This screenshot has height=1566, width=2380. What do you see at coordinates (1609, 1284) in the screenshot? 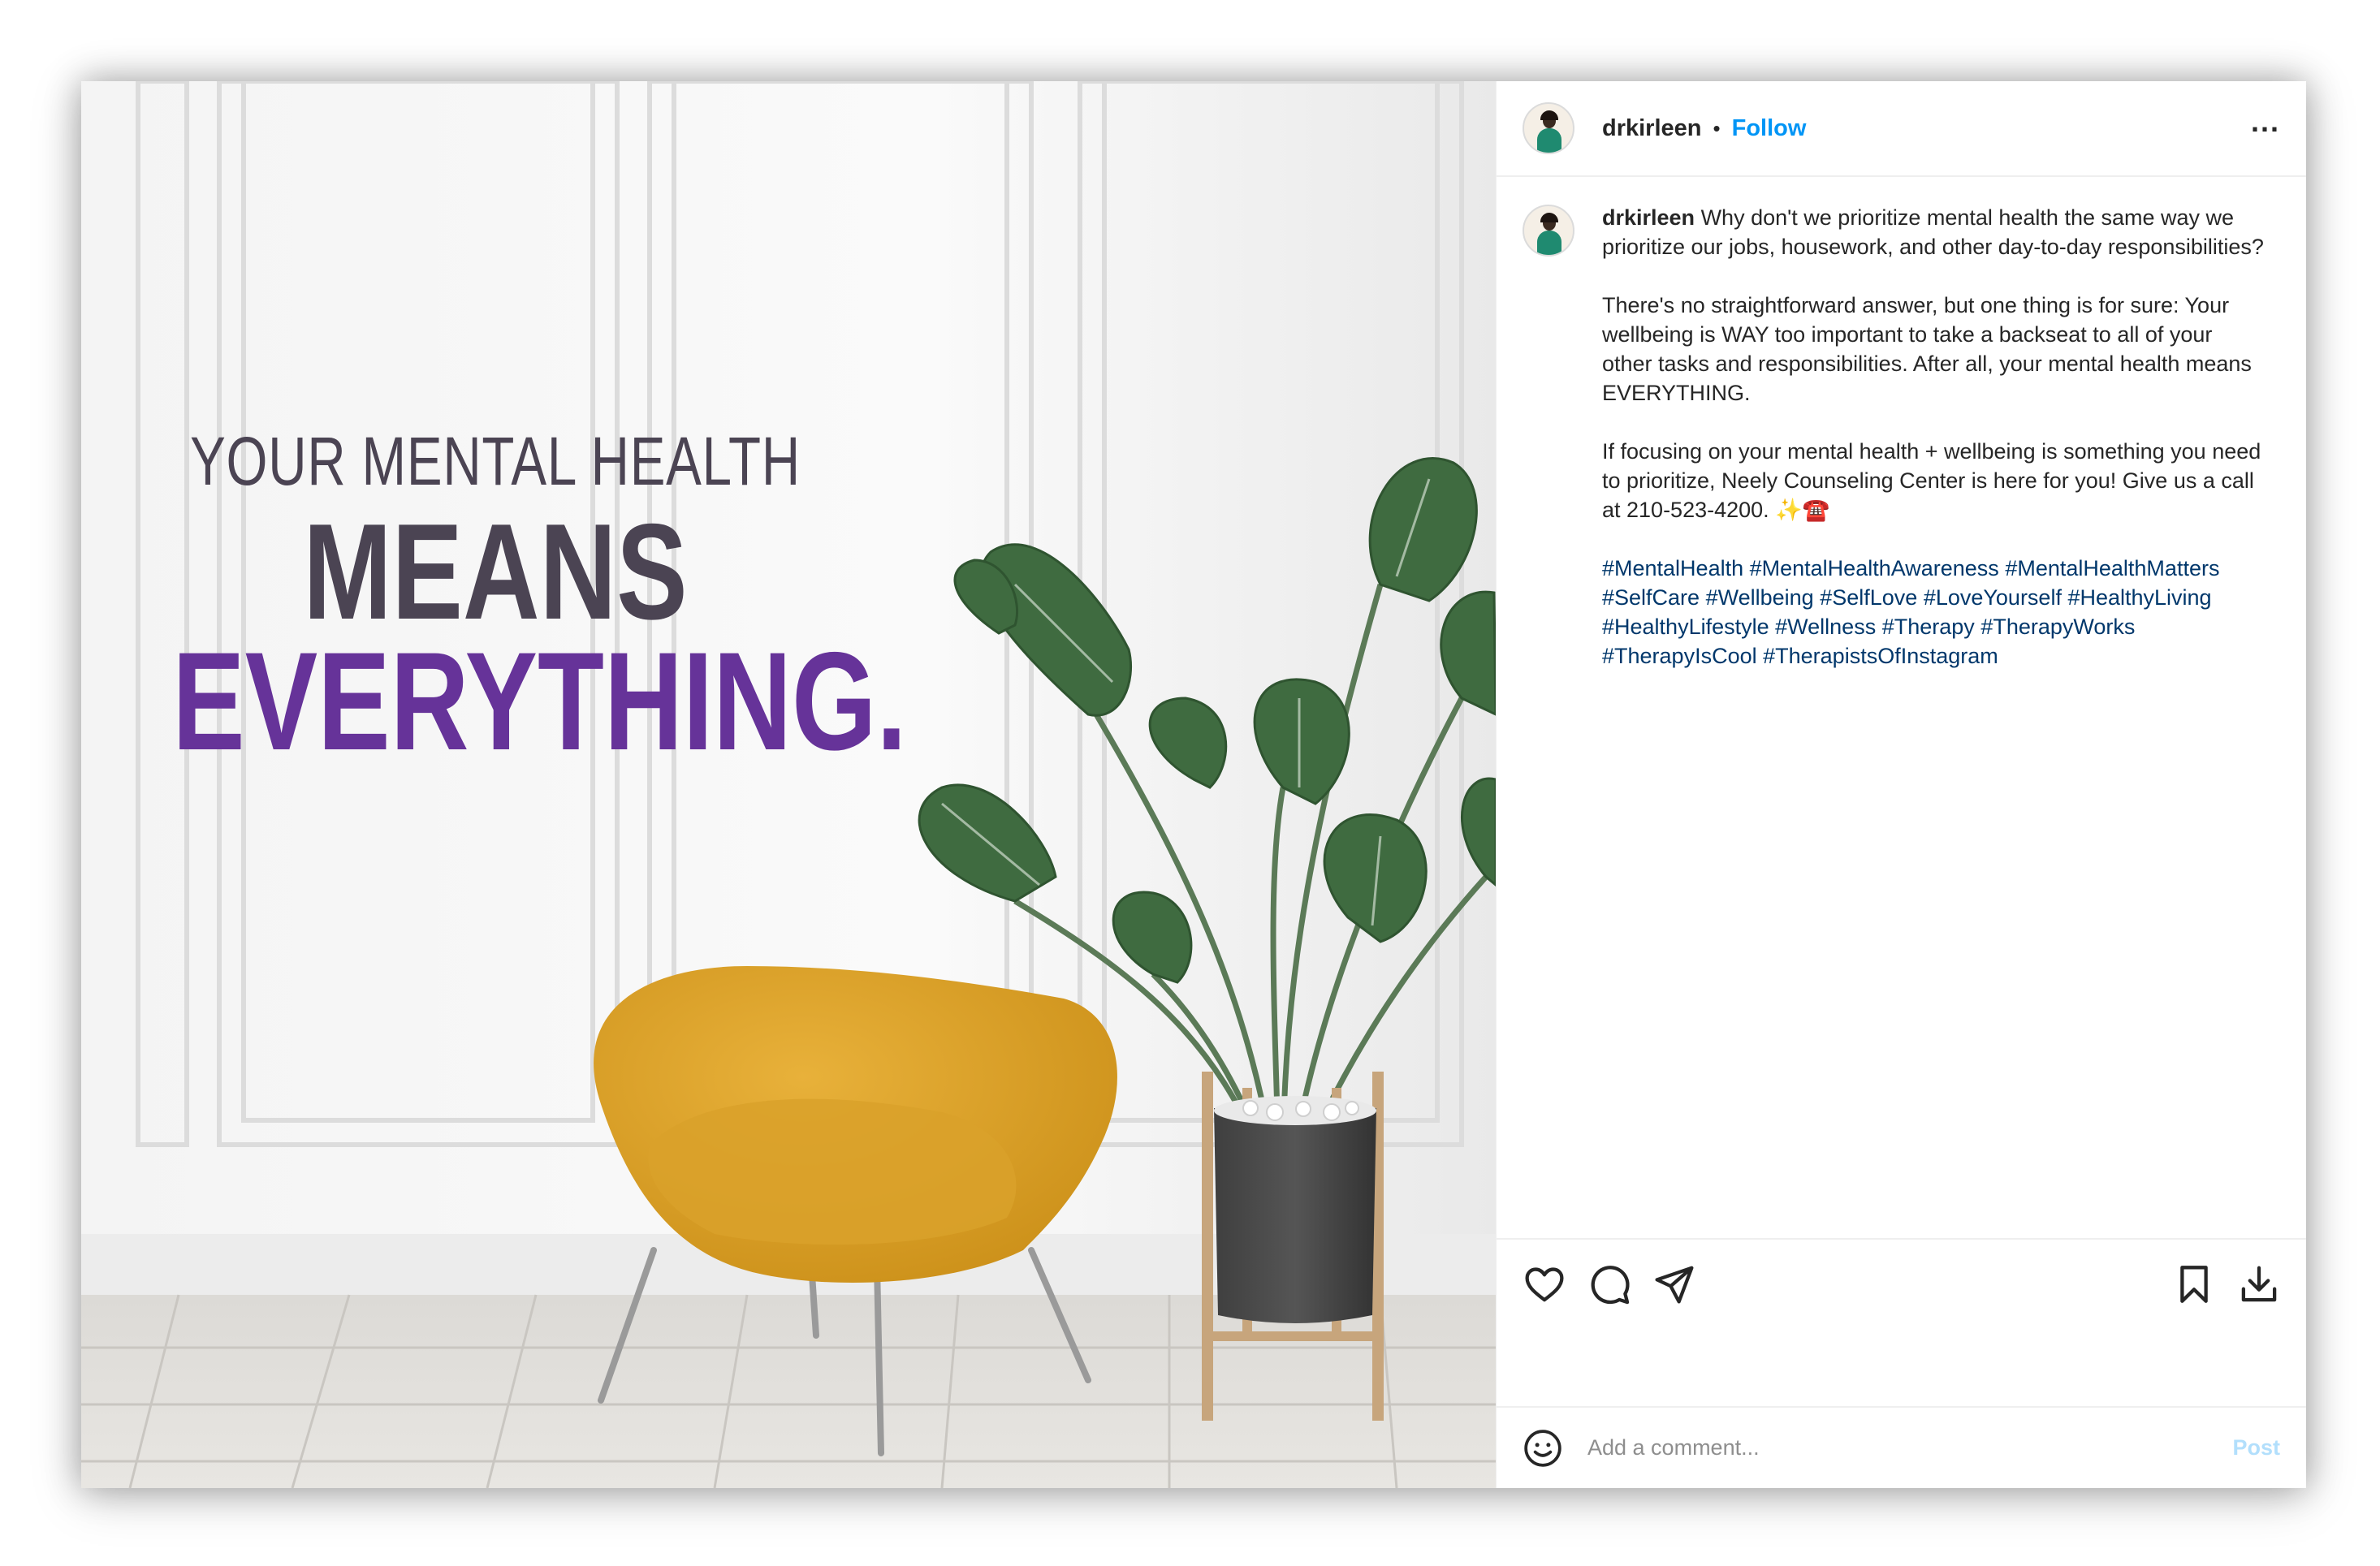
I see `comment-icon` at bounding box center [1609, 1284].